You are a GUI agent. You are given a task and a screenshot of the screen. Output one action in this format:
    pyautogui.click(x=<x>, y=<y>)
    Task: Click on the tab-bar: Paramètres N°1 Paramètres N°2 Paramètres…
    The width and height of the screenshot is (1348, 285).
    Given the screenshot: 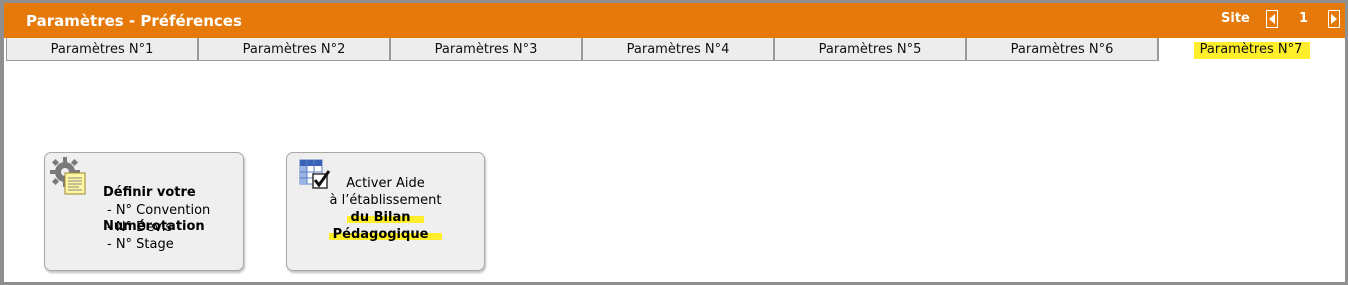 What is the action you would take?
    pyautogui.click(x=675, y=49)
    